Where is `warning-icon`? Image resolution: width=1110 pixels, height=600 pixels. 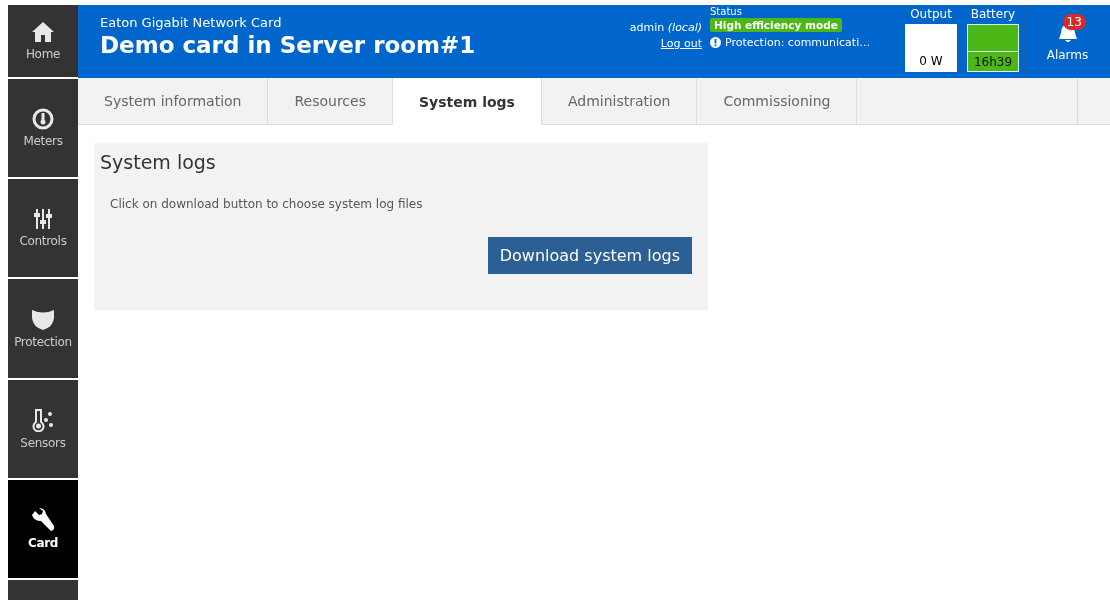 warning-icon is located at coordinates (715, 42).